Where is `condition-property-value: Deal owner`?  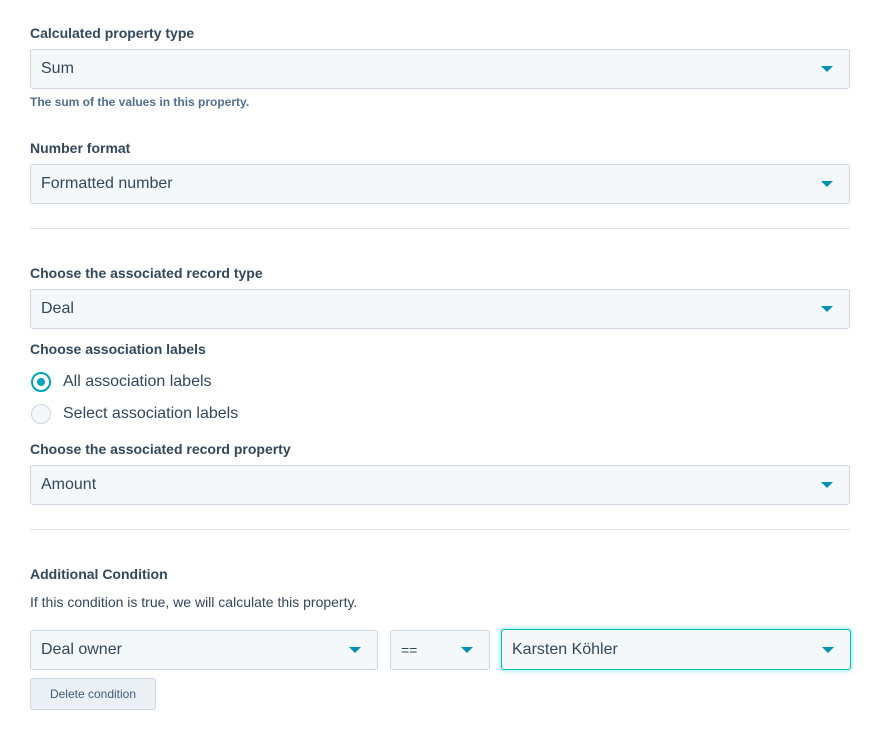 condition-property-value: Deal owner is located at coordinates (81, 649).